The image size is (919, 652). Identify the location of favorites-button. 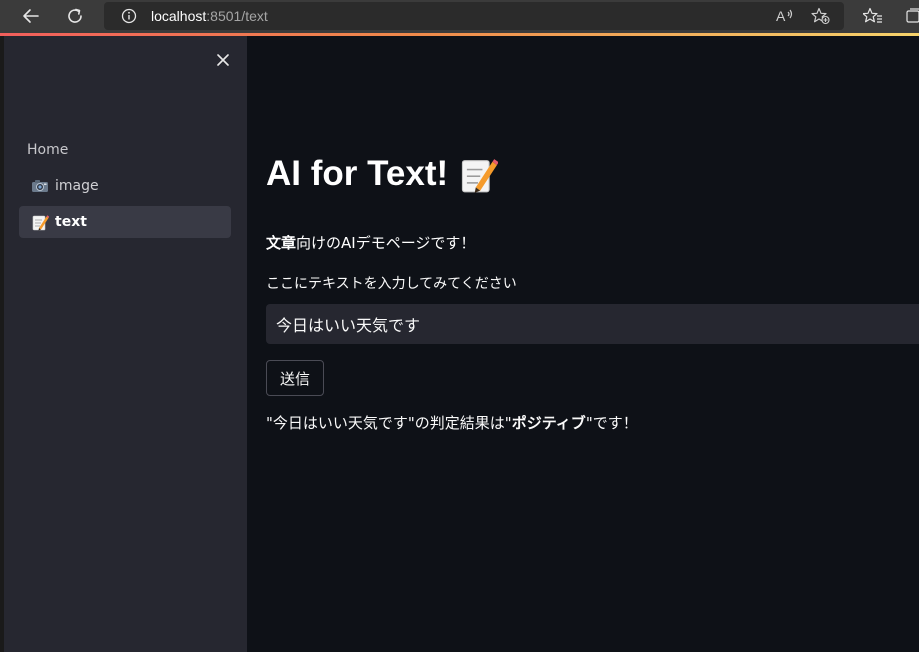
(873, 16).